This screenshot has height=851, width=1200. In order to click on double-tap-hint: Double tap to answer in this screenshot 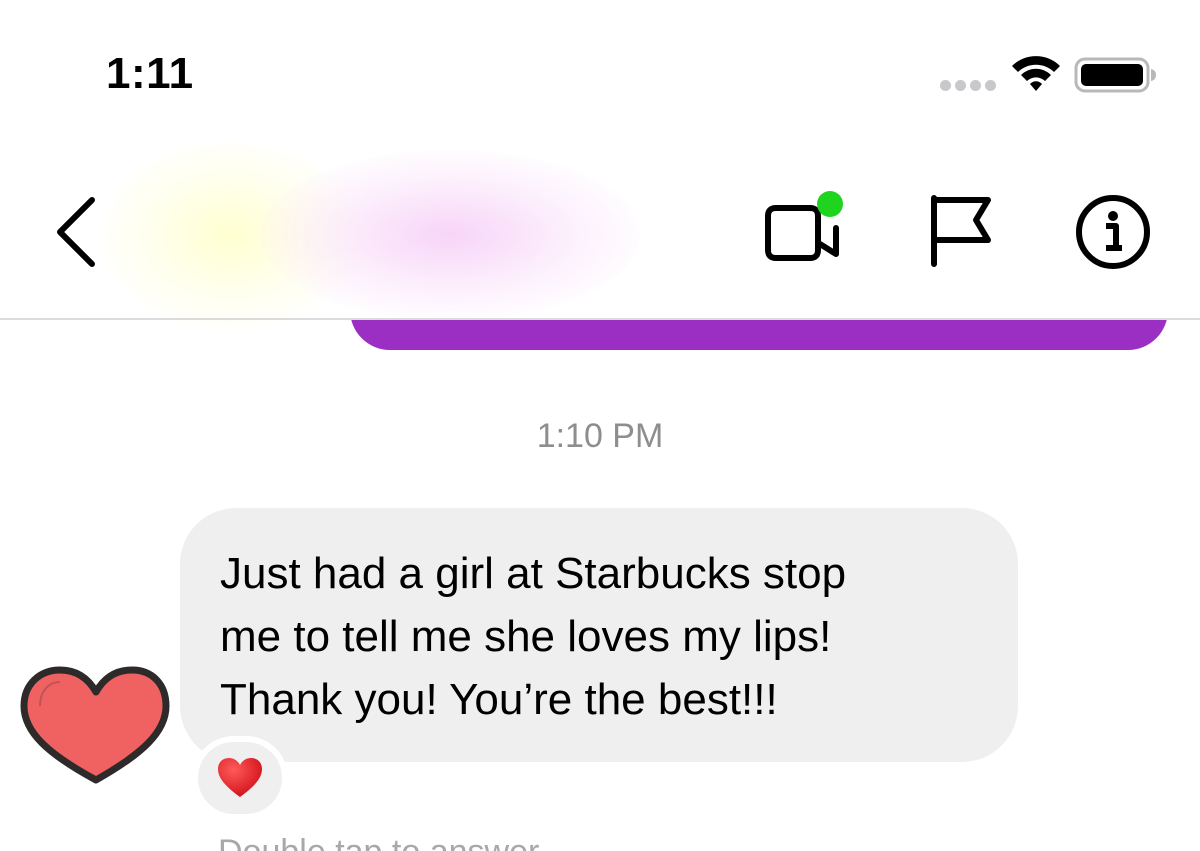, I will do `click(378, 840)`.